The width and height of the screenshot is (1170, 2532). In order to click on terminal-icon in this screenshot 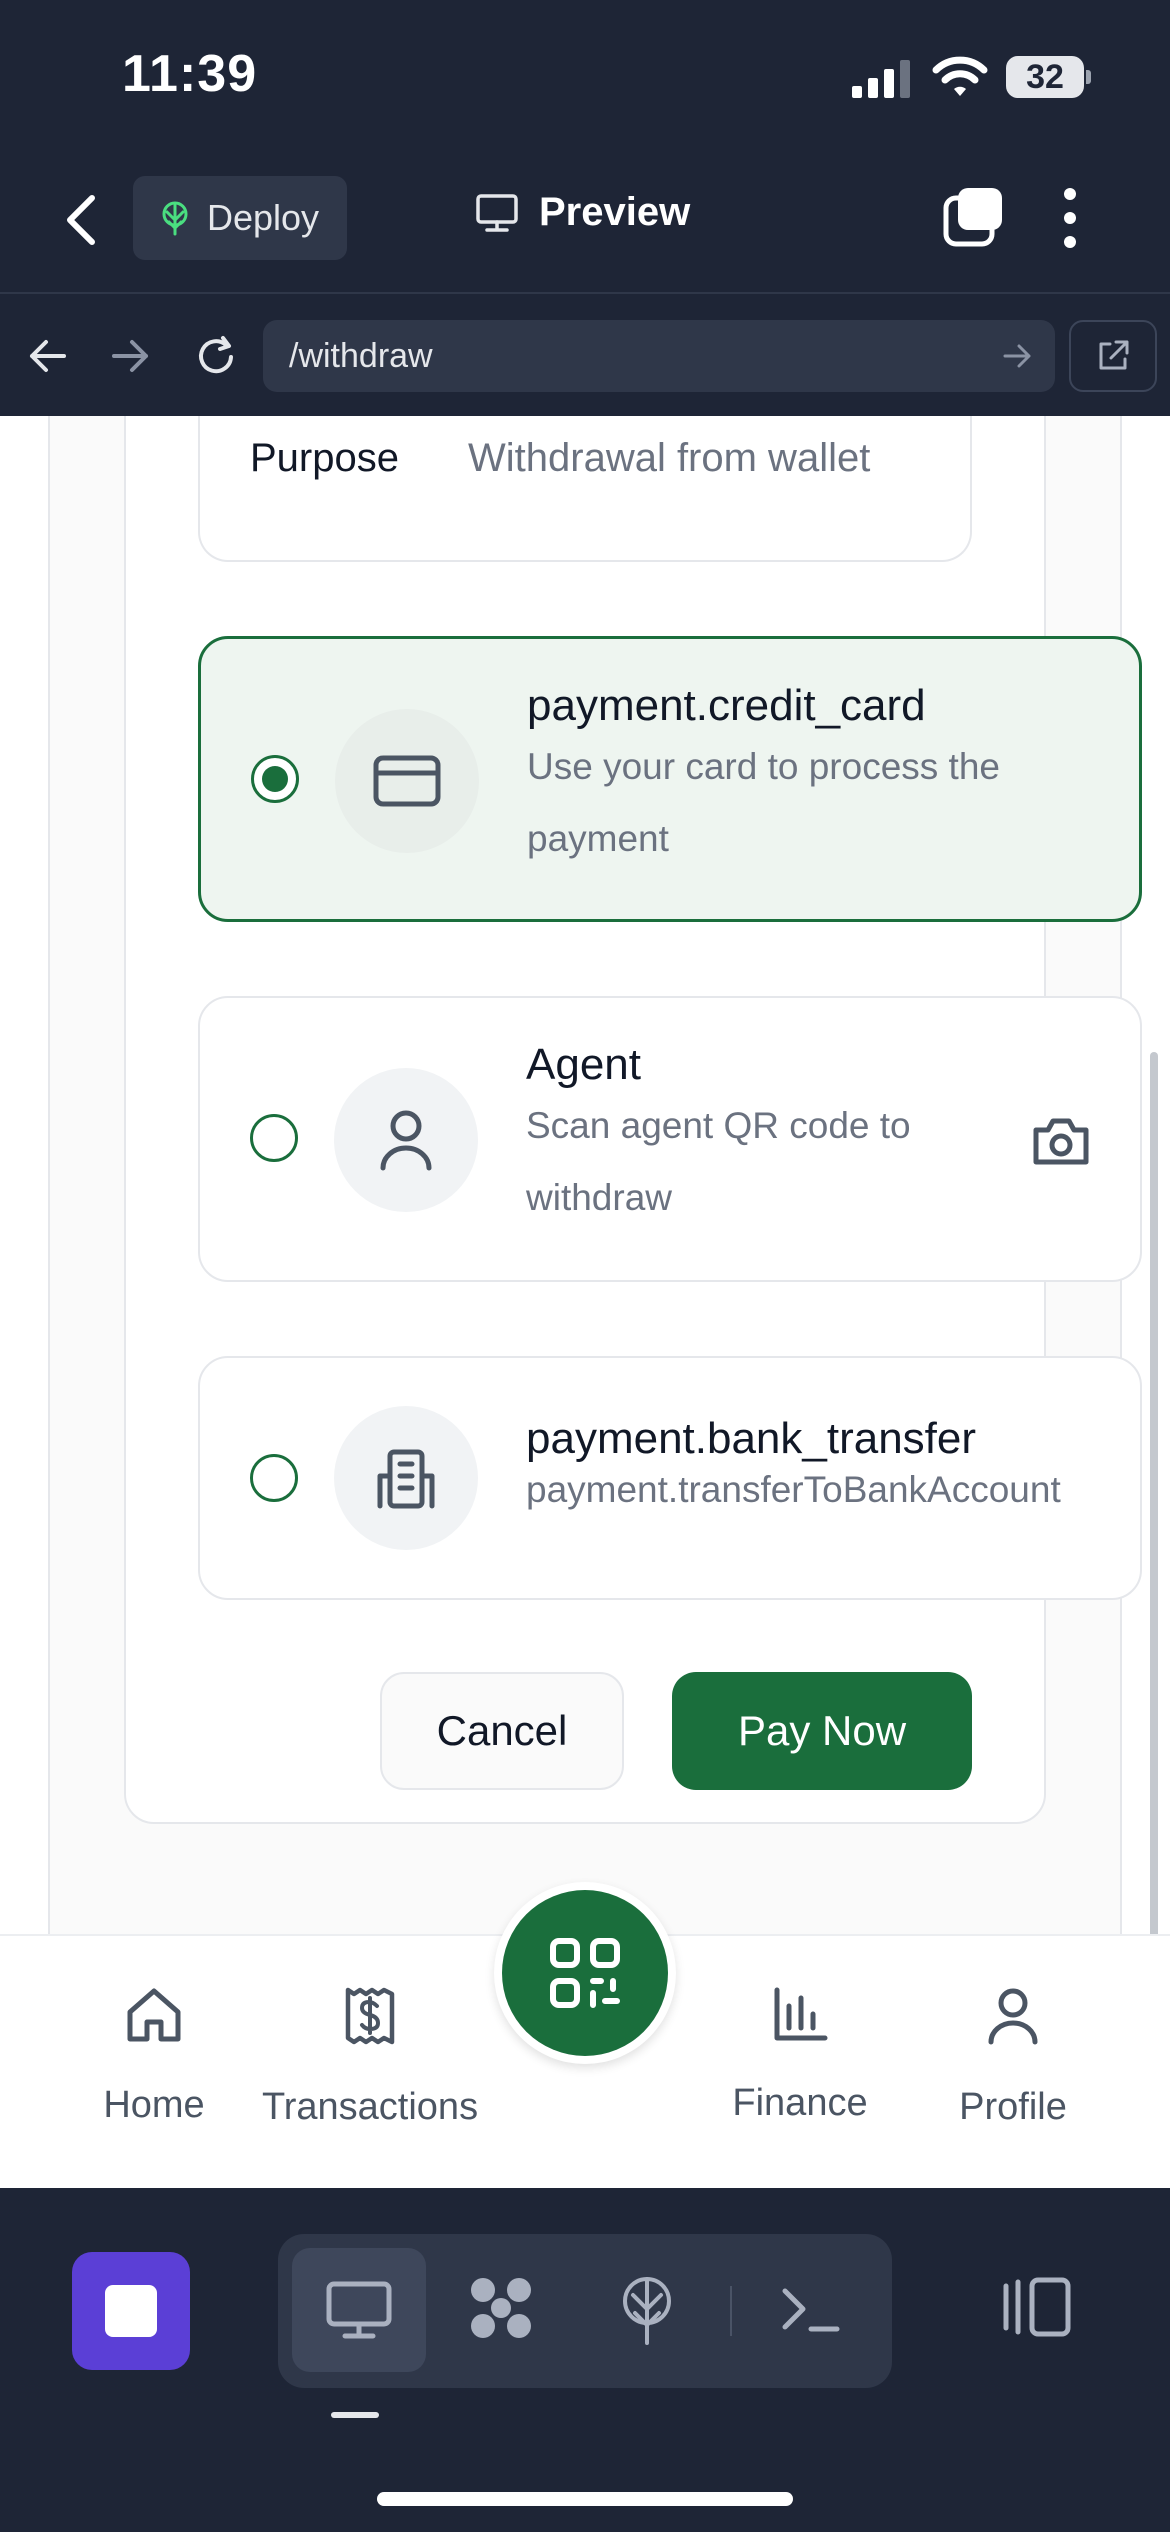, I will do `click(811, 2310)`.